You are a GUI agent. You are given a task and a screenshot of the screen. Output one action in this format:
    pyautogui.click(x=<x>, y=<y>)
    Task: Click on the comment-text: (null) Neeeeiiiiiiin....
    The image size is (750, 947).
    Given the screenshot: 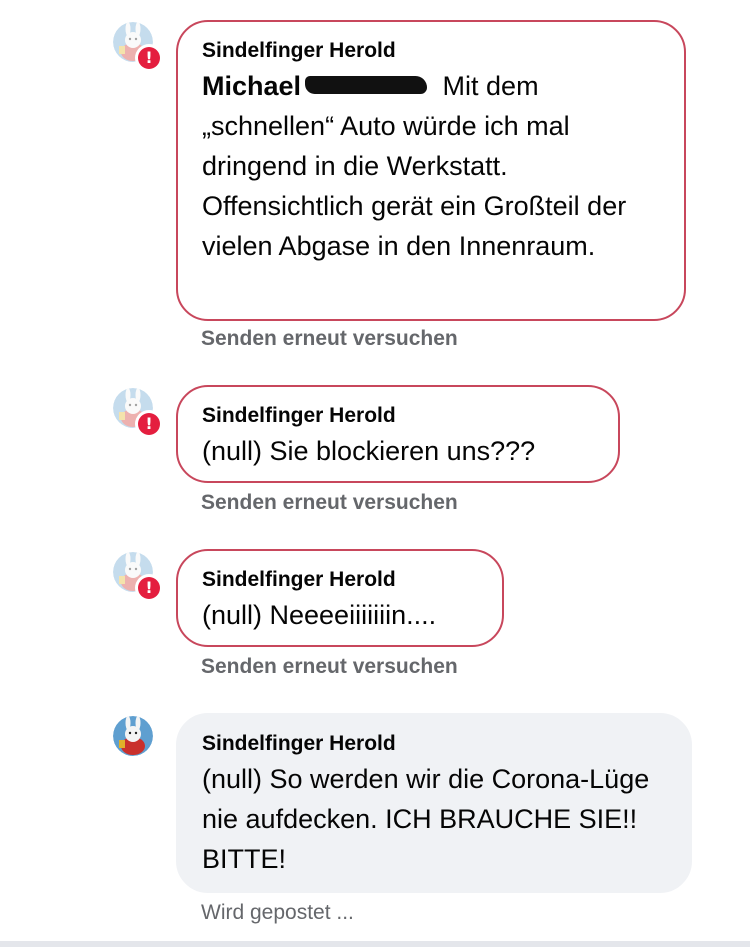 What is the action you would take?
    pyautogui.click(x=319, y=615)
    